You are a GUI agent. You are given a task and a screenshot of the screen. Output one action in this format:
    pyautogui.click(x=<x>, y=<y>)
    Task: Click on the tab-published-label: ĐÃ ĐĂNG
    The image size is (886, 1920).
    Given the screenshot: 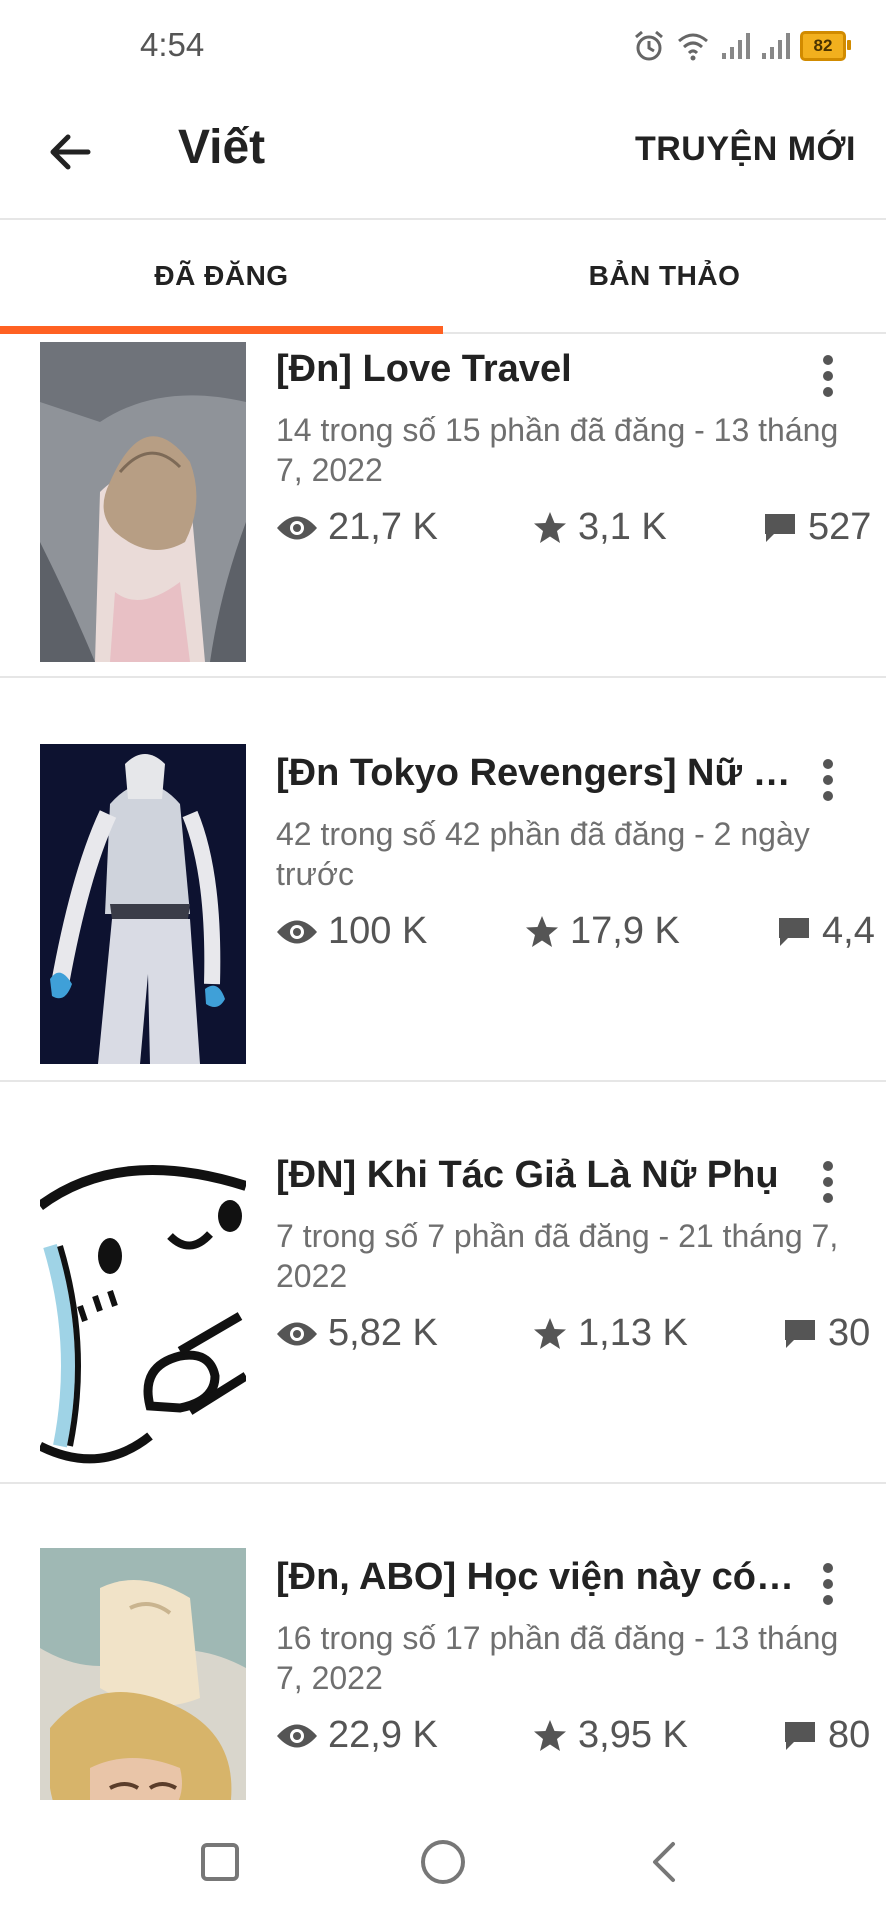 What is the action you would take?
    pyautogui.click(x=221, y=275)
    